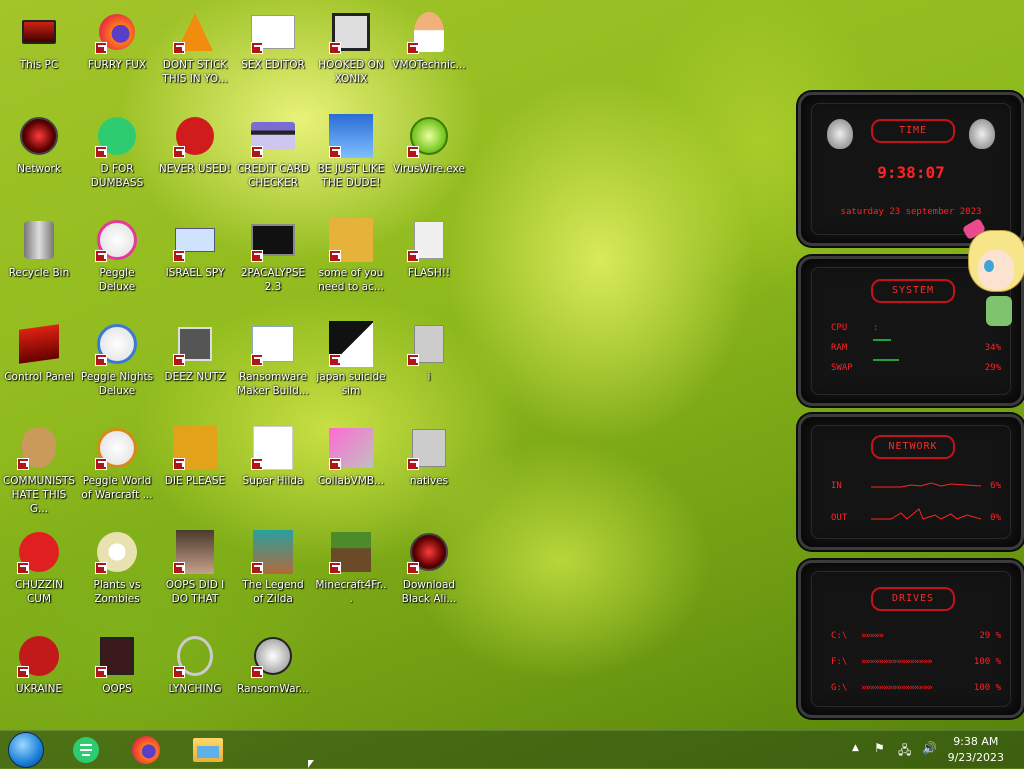  Describe the element at coordinates (839, 662) in the screenshot. I see `drive-label: F:\` at that location.